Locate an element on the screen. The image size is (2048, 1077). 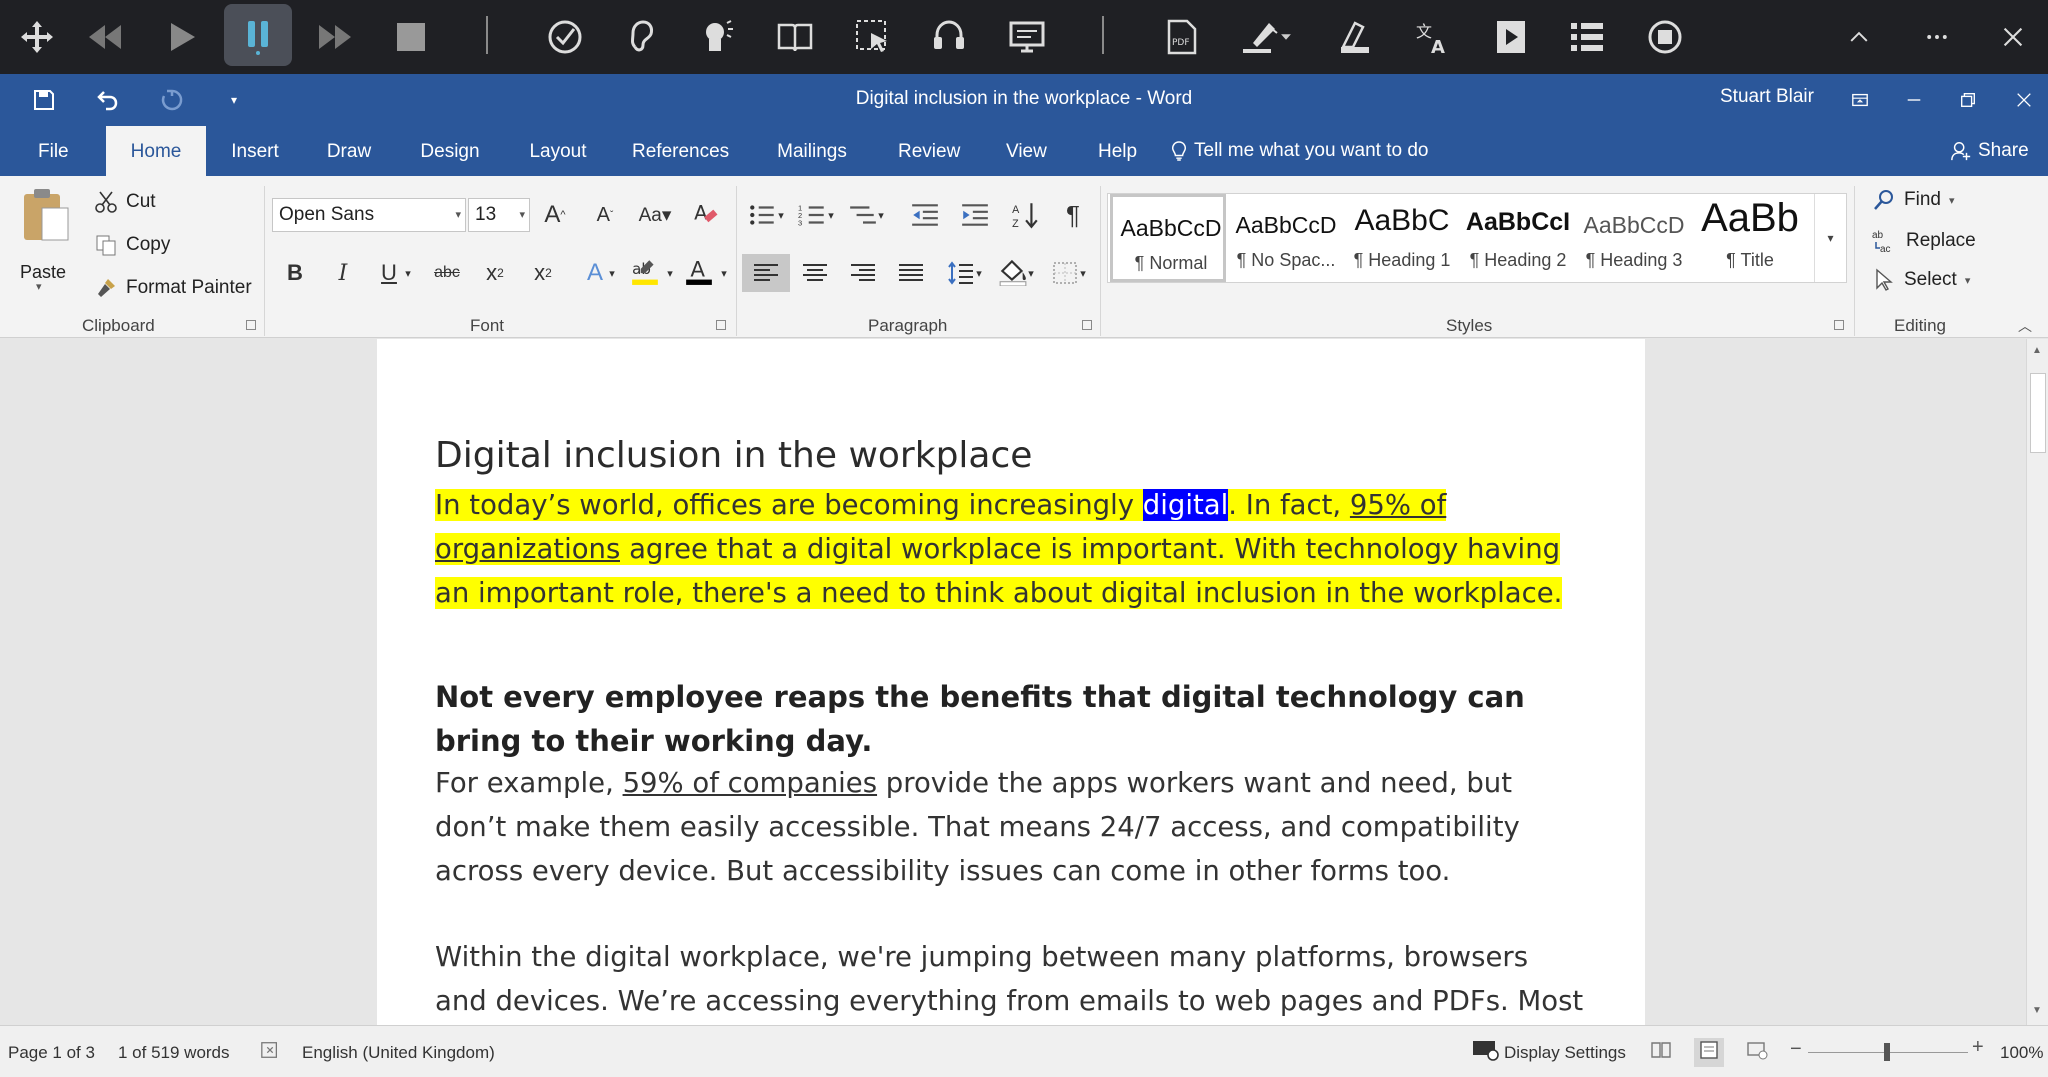
paste-dropdown-icon: ▾ is located at coordinates (39, 286).